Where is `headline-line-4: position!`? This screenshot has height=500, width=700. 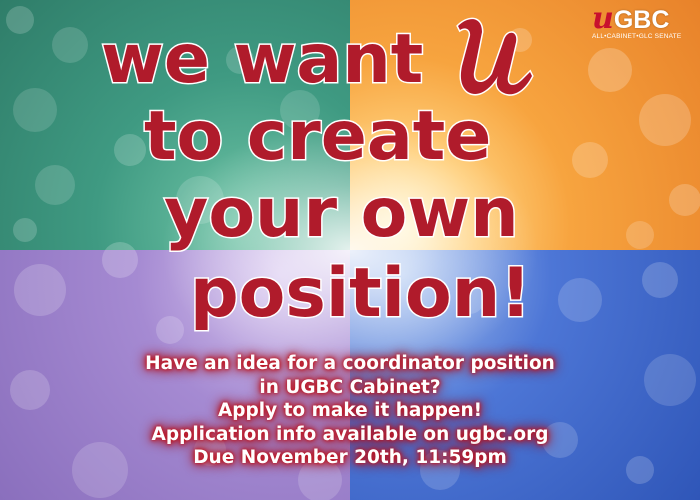
headline-line-4: position! is located at coordinates (360, 293).